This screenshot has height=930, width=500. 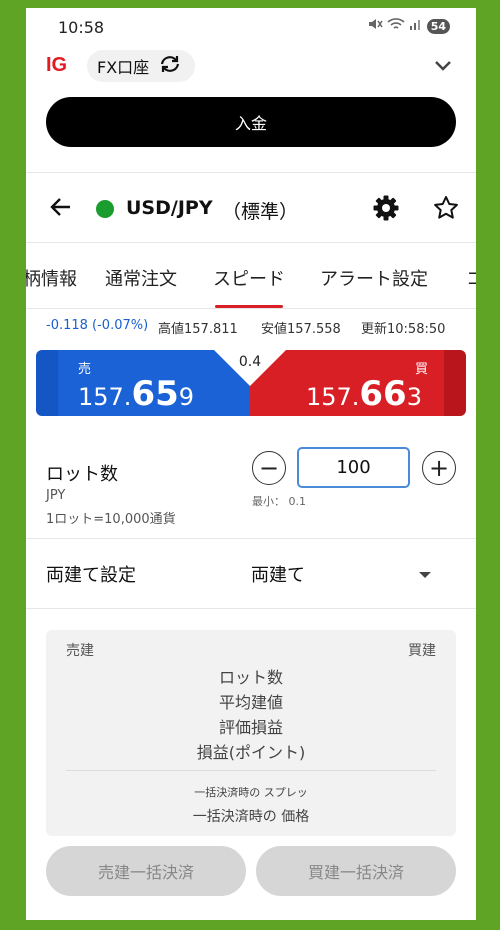 What do you see at coordinates (141, 280) in the screenshot?
I see `tab-normal-order: 通常注文` at bounding box center [141, 280].